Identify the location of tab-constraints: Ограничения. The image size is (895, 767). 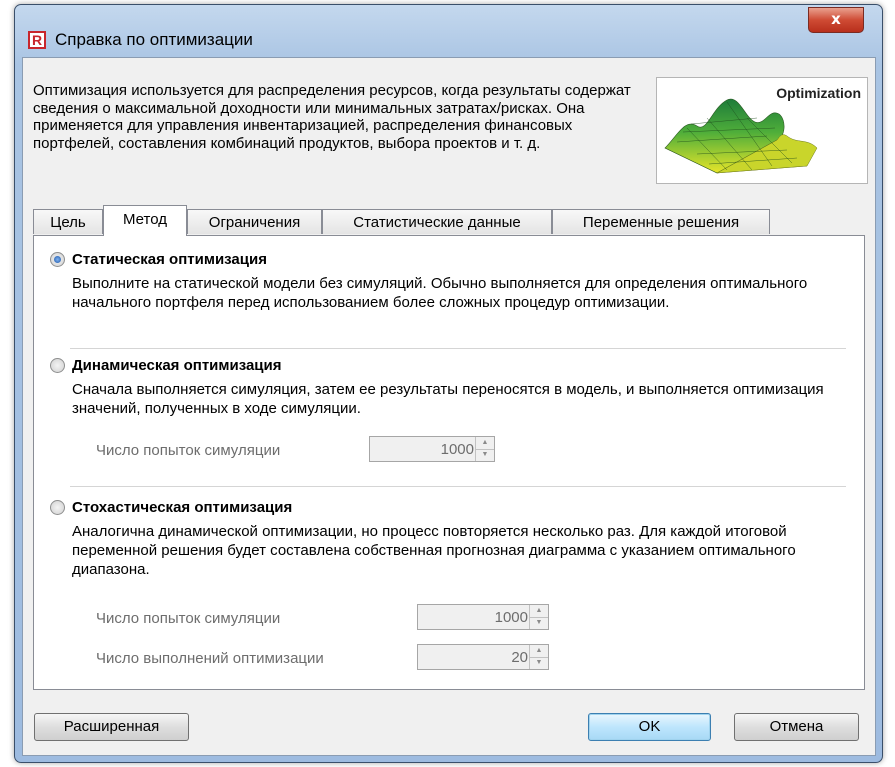
(254, 221).